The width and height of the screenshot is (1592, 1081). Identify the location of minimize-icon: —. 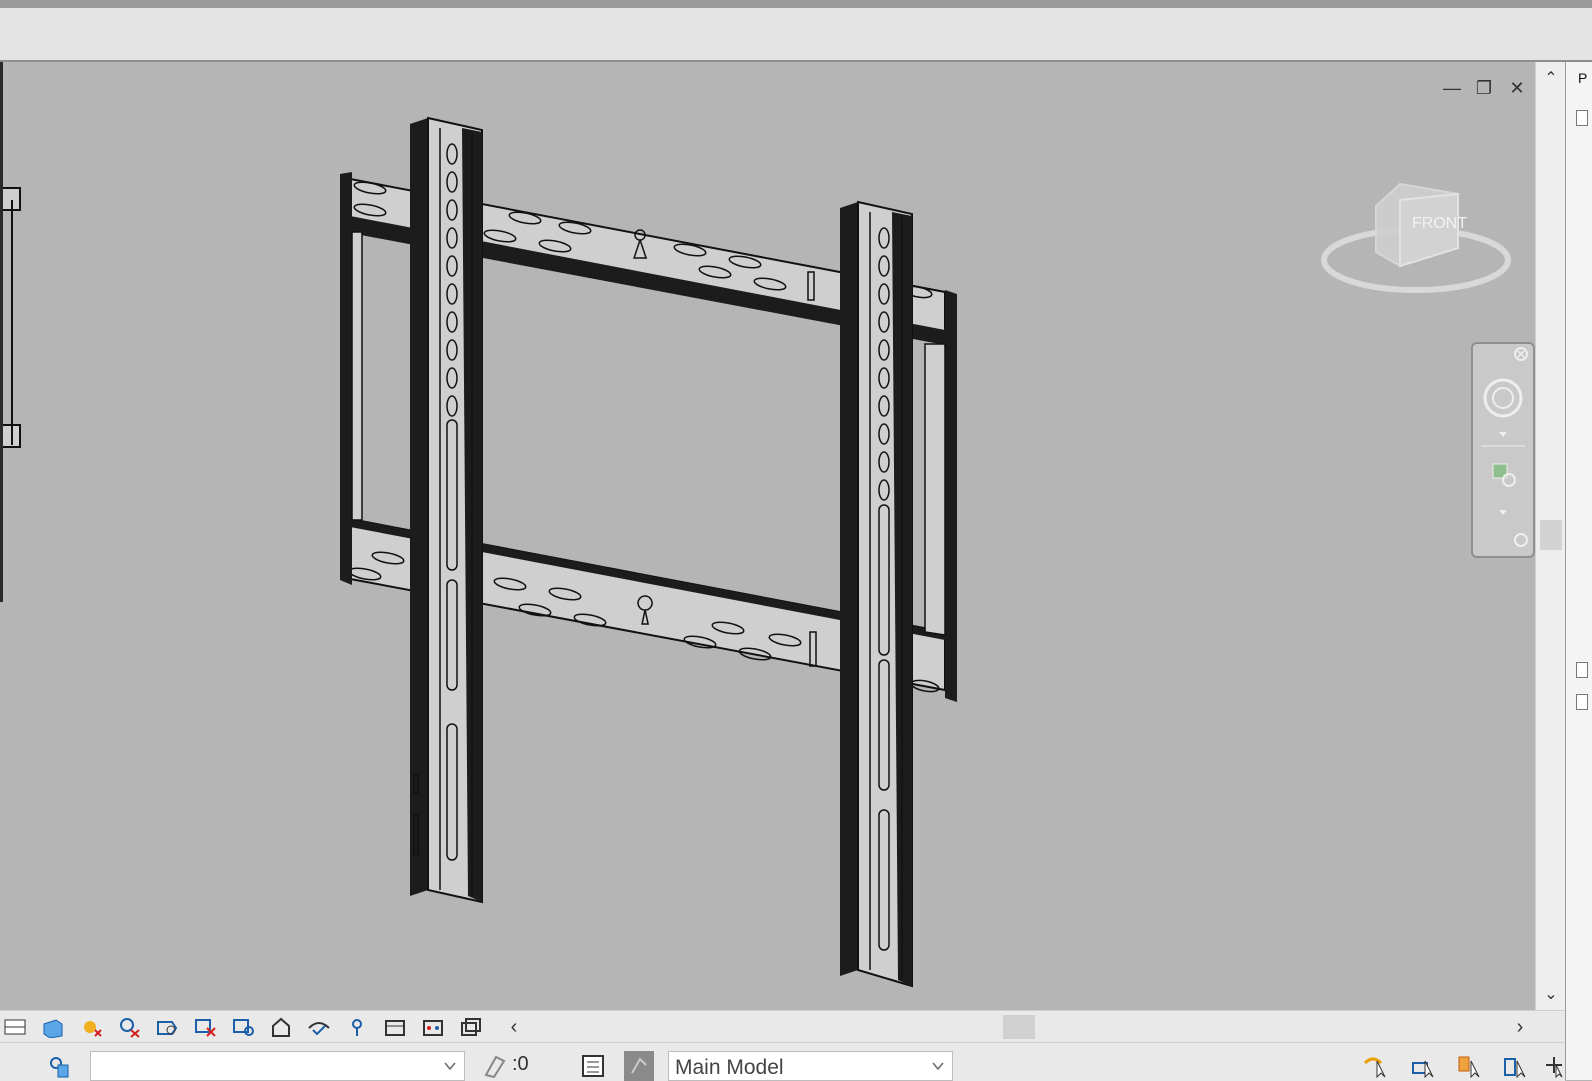
(1452, 88).